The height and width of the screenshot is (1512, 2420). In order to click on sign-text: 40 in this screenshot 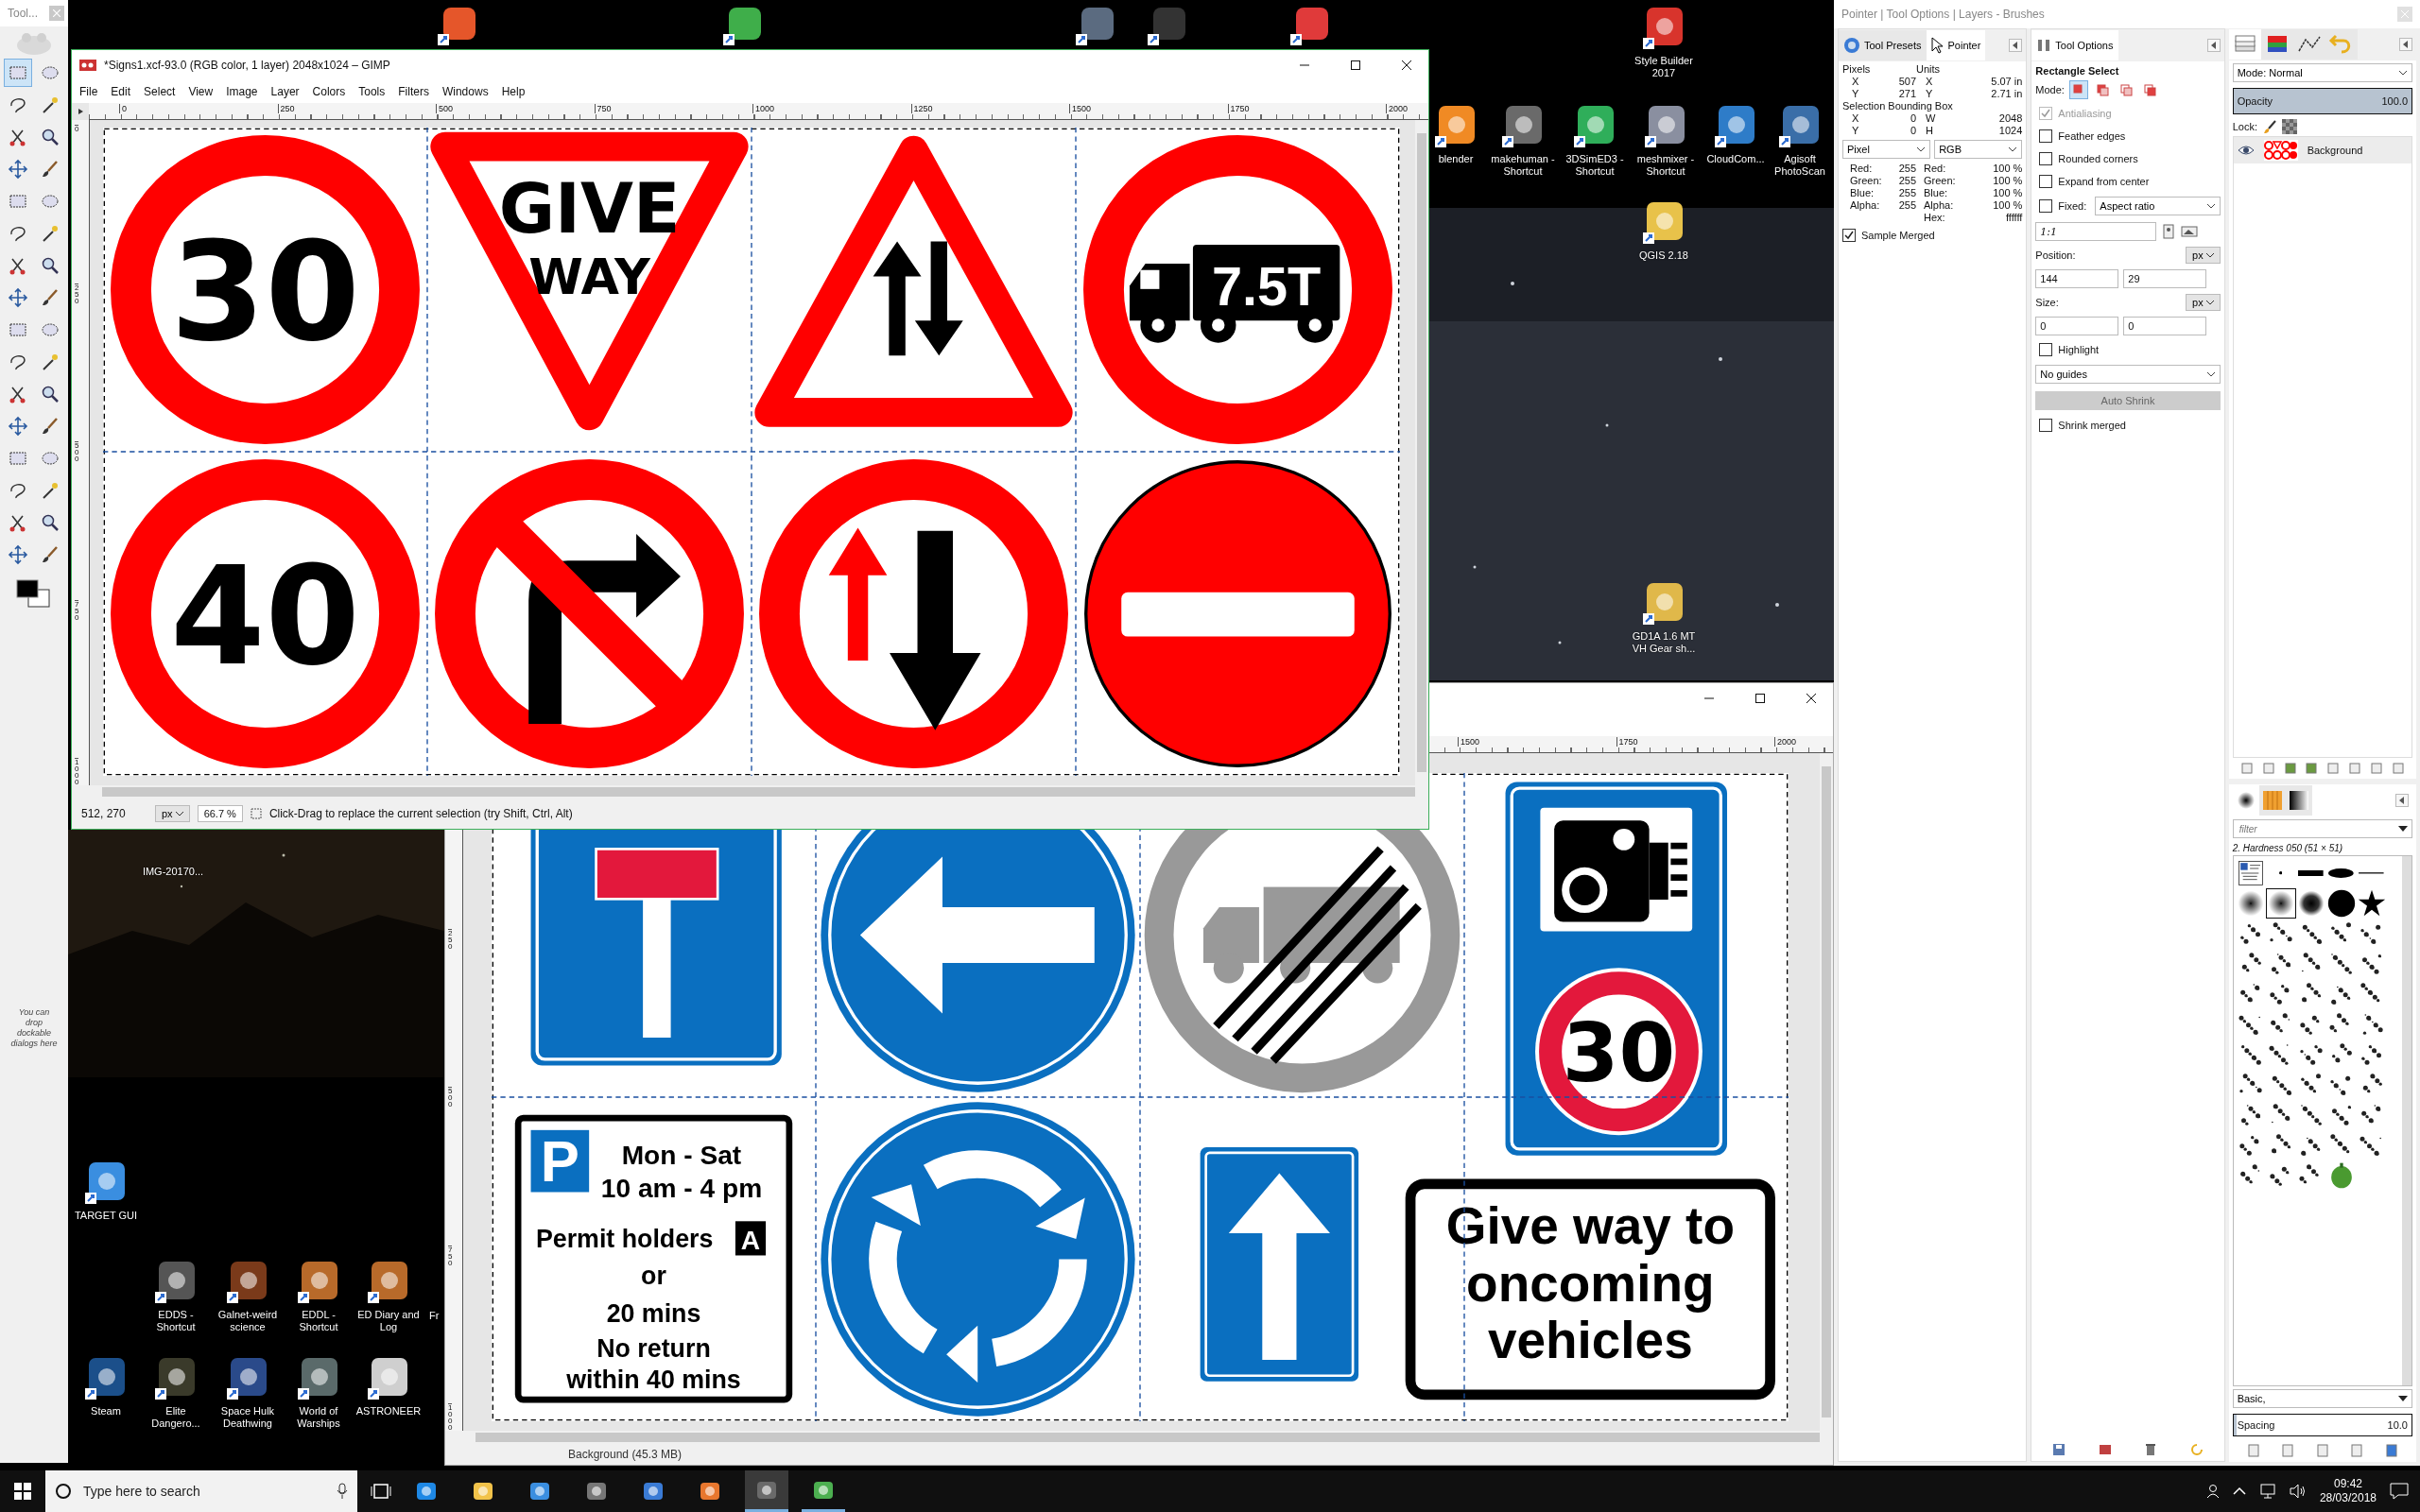, I will do `click(265, 616)`.